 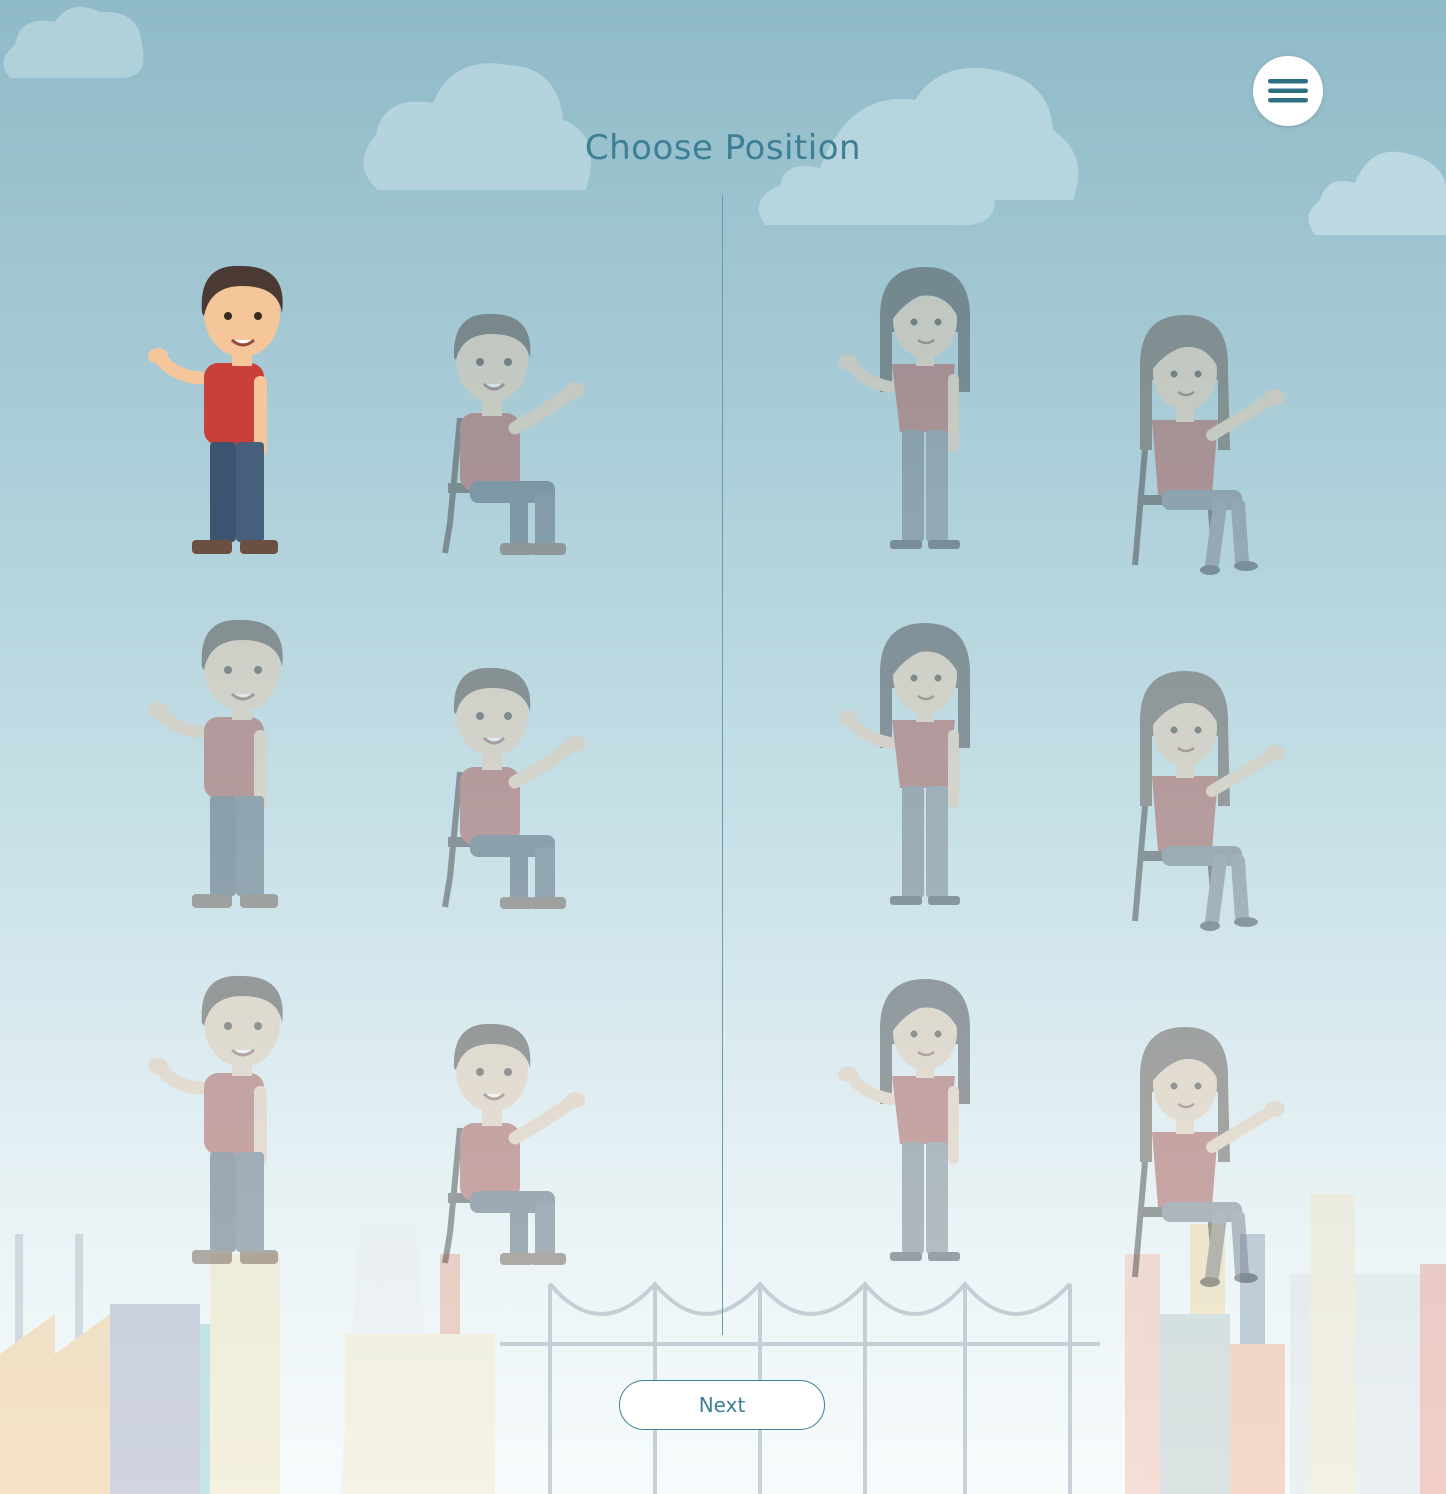 What do you see at coordinates (722, 765) in the screenshot?
I see `gender-divider` at bounding box center [722, 765].